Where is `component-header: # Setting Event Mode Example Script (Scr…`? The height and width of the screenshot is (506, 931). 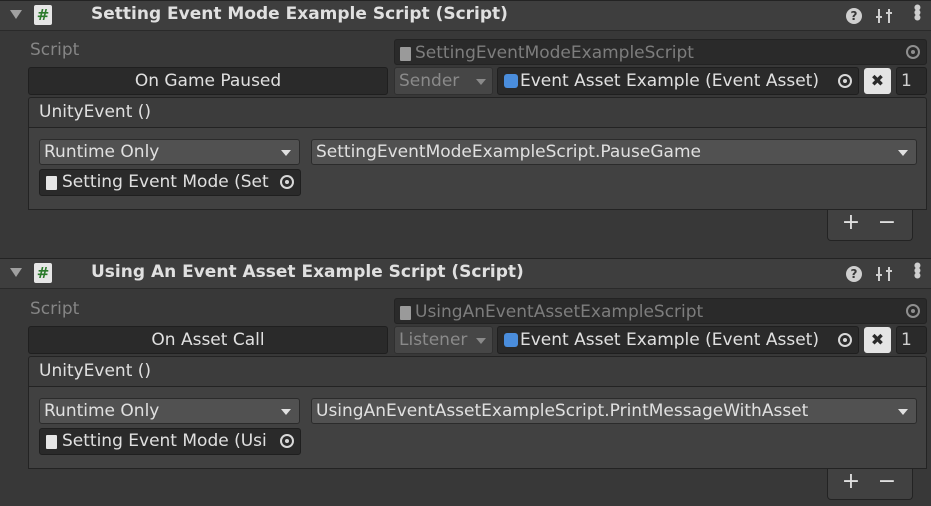 component-header: # Setting Event Mode Example Script (Scr… is located at coordinates (465, 15).